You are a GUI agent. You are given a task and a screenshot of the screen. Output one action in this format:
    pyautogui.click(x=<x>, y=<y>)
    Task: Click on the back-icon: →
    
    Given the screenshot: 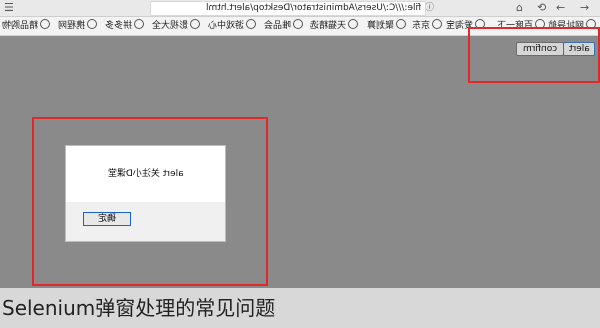 What is the action you would take?
    pyautogui.click(x=584, y=8)
    